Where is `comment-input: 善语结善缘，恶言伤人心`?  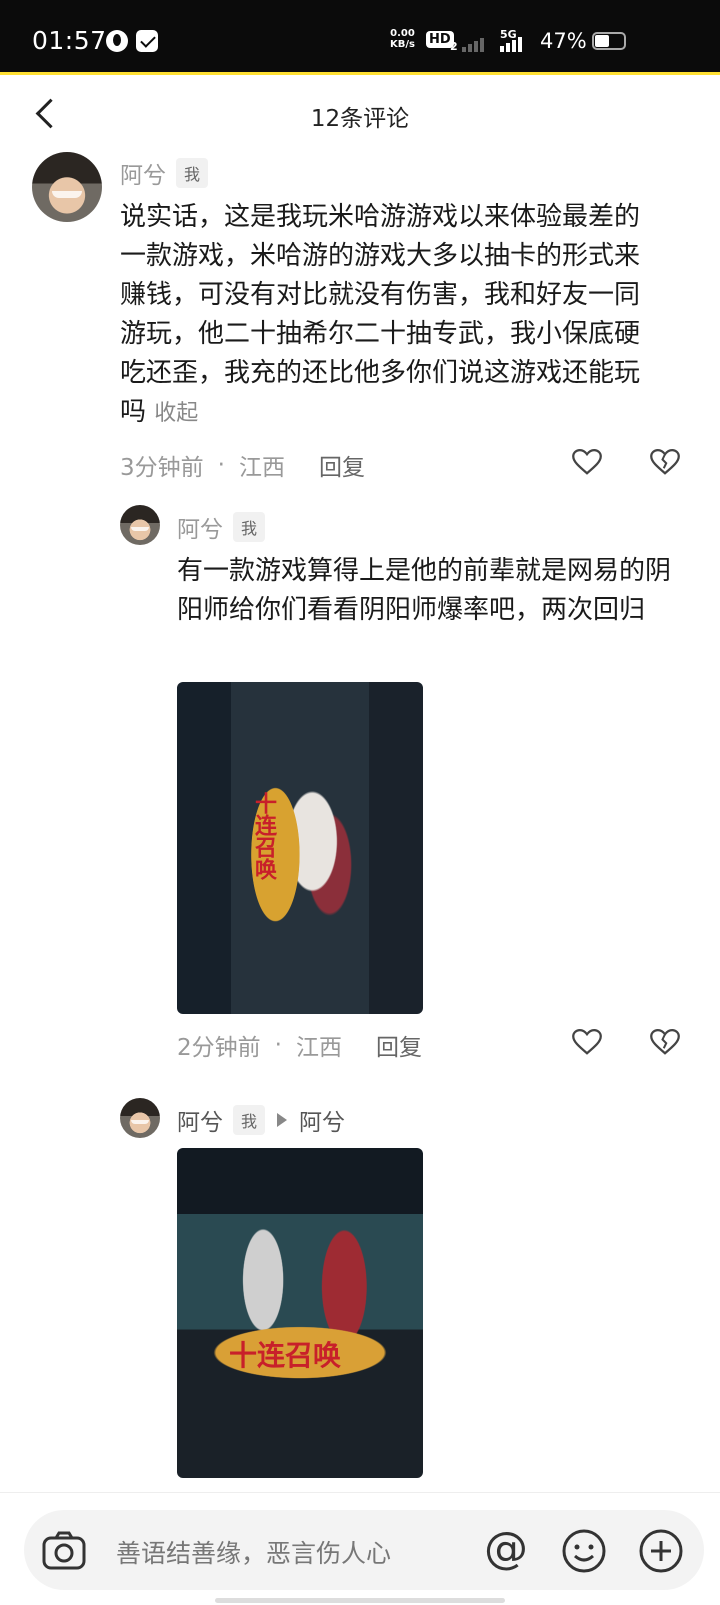 comment-input: 善语结善缘，恶言伤人心 is located at coordinates (253, 1552).